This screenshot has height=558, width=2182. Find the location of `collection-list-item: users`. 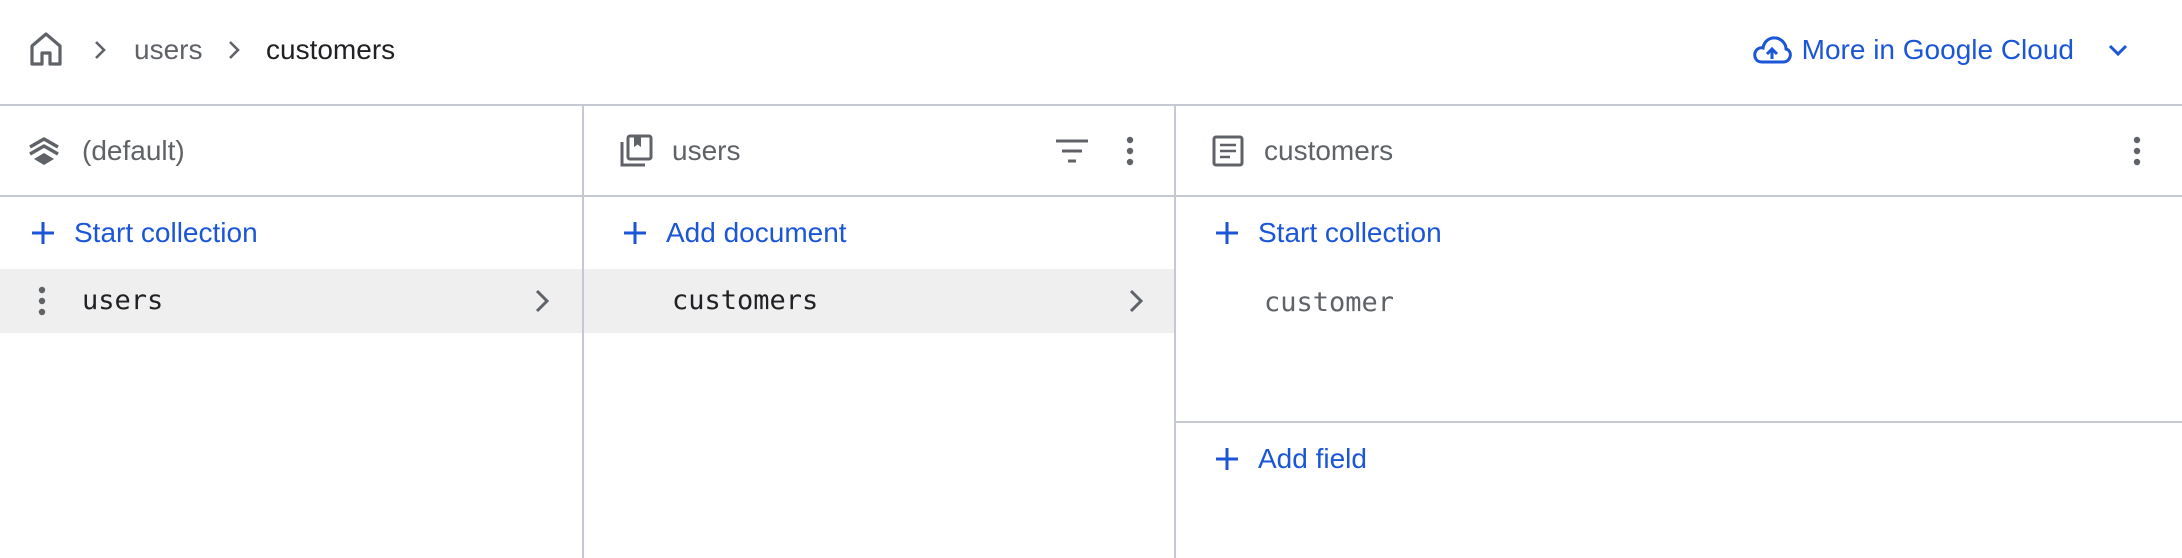

collection-list-item: users is located at coordinates (291, 301).